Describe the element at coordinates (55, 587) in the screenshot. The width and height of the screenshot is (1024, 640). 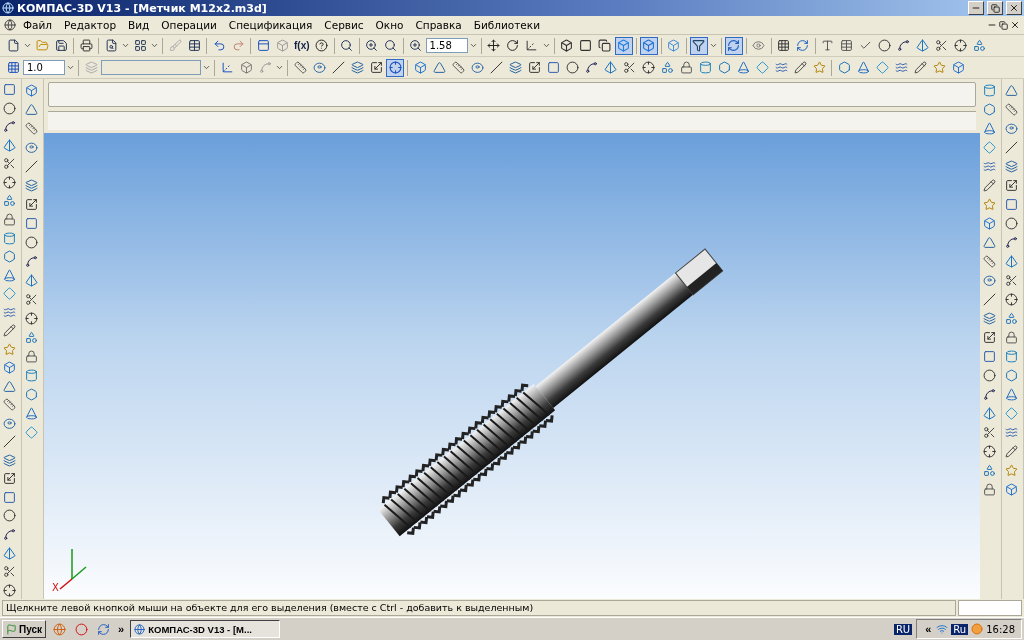
I see `axis-label: X` at that location.